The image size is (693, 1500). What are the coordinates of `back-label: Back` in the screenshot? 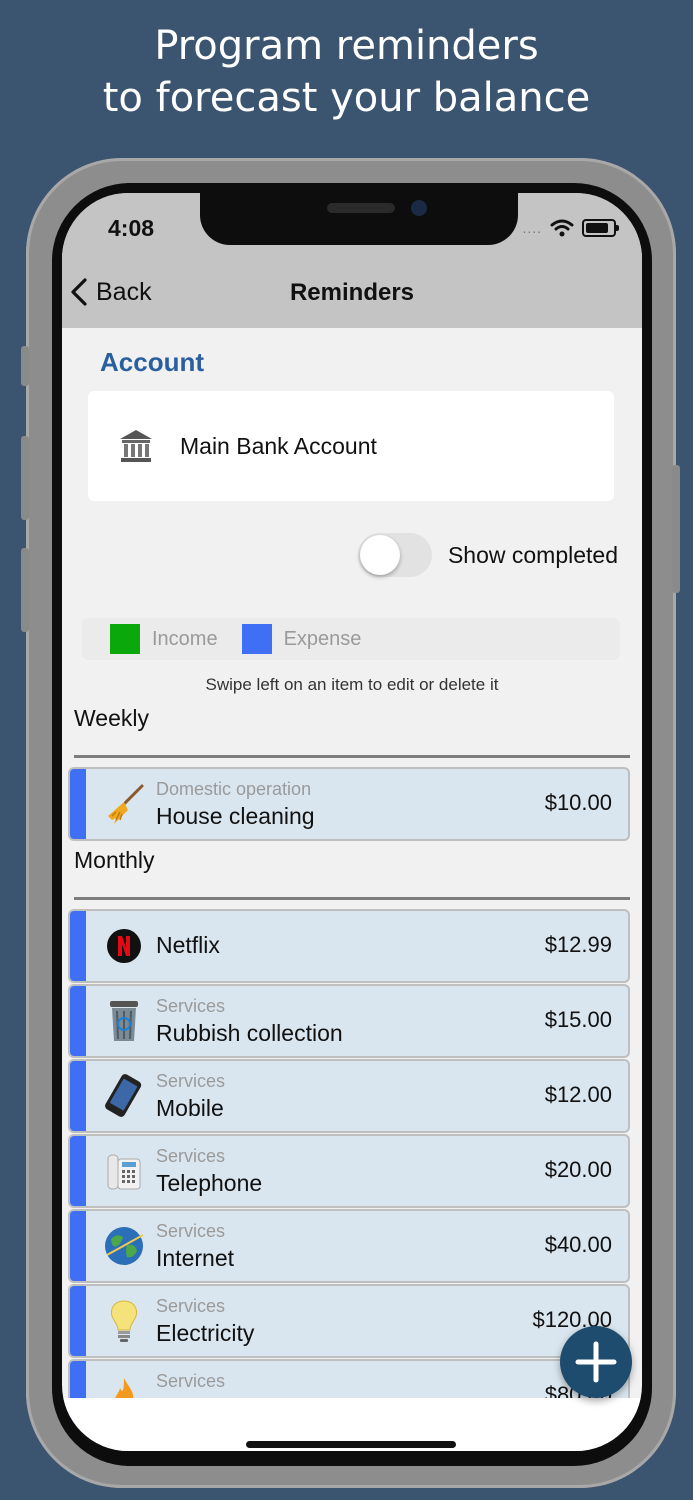 It's located at (124, 291).